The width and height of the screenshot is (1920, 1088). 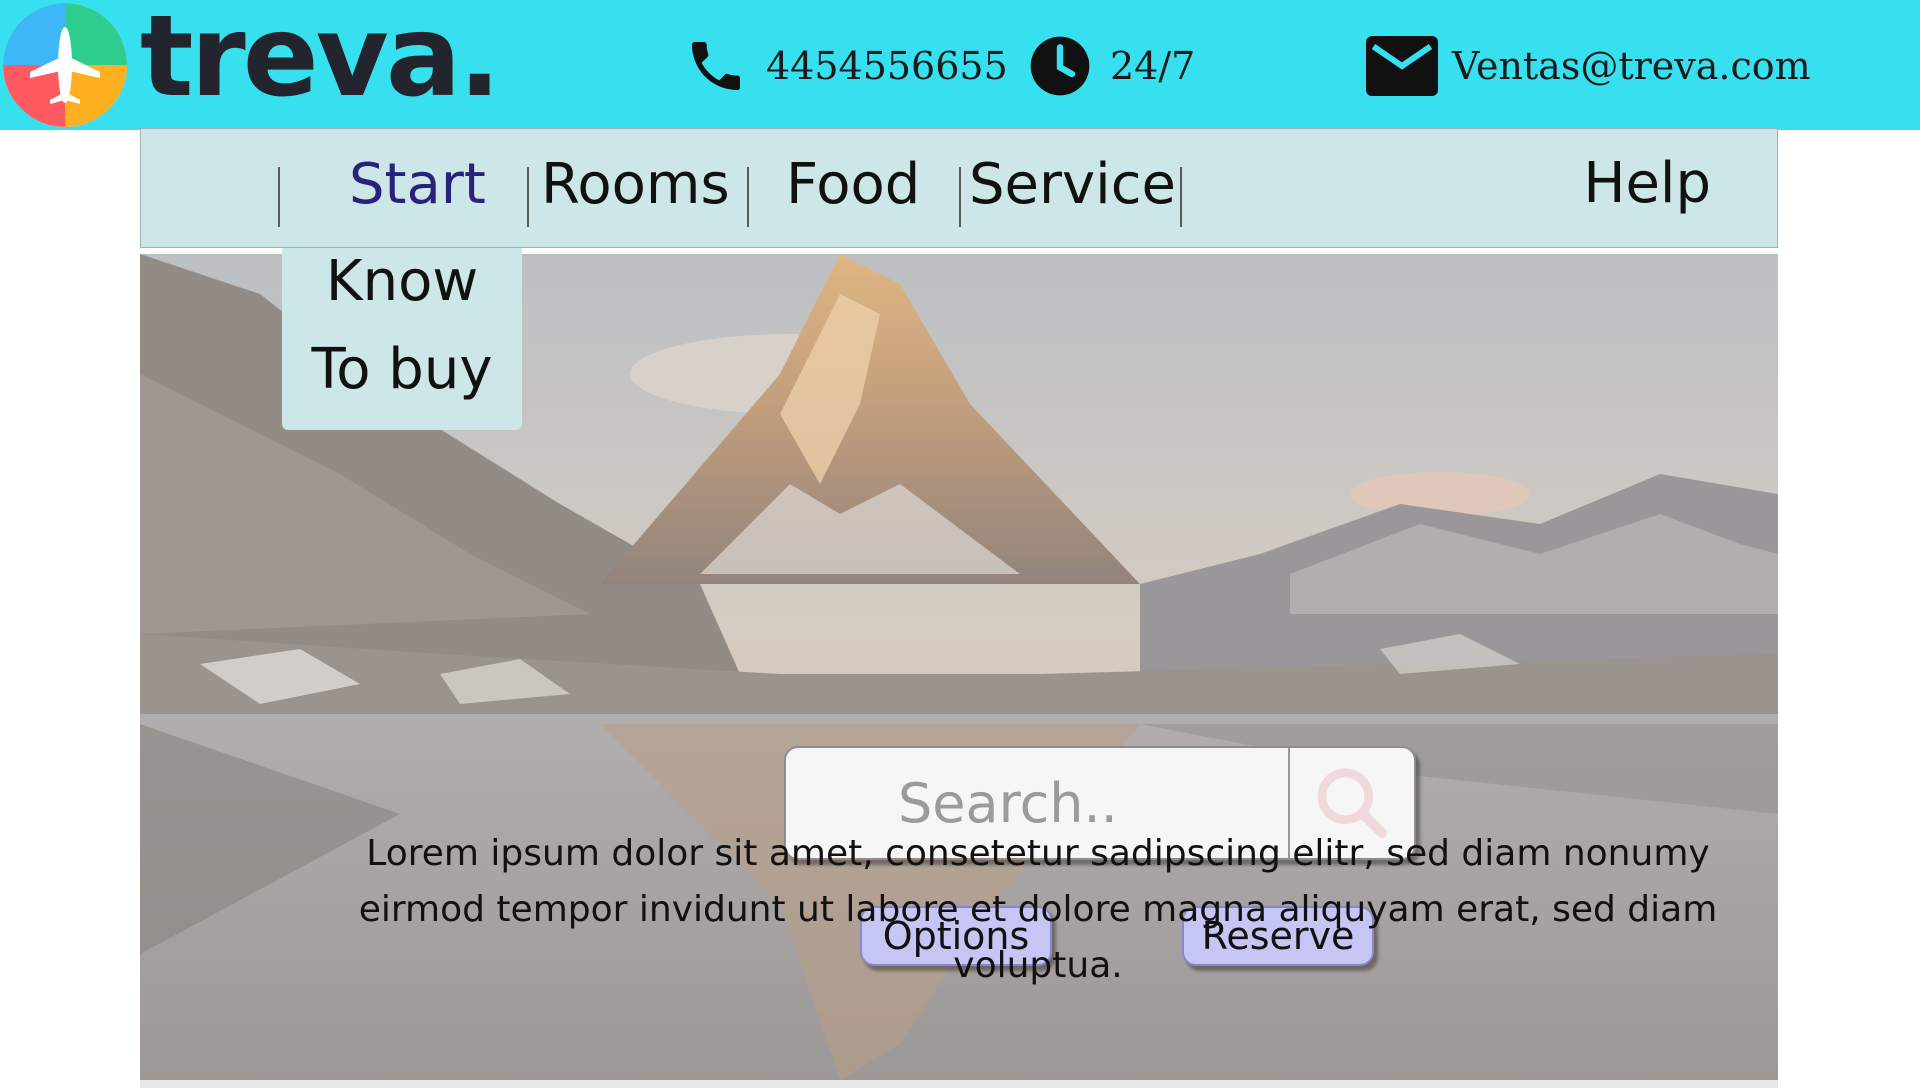 I want to click on dropdown-item-know: Know, so click(x=402, y=282).